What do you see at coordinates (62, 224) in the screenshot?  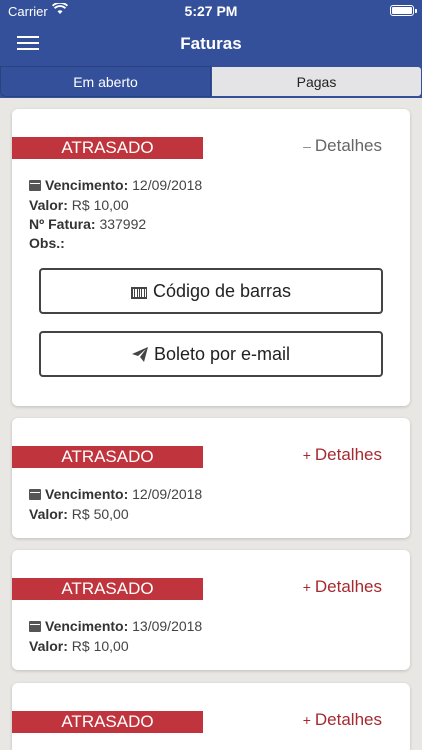 I see `invoice-number-label: Nº Fatura:` at bounding box center [62, 224].